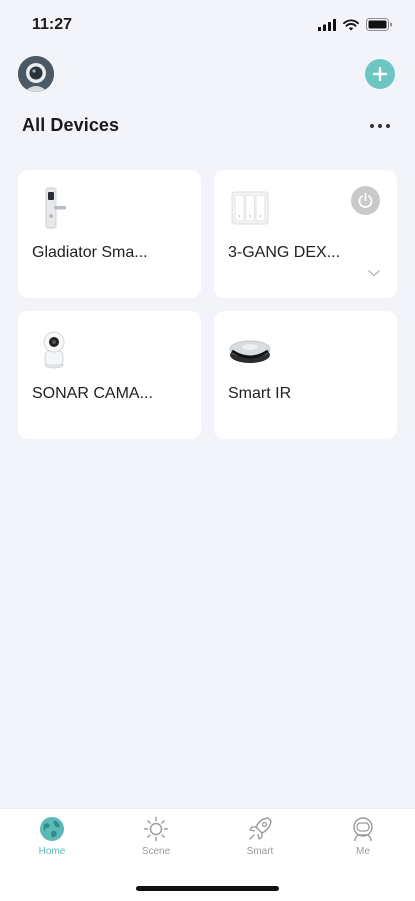 Image resolution: width=415 pixels, height=901 pixels. Describe the element at coordinates (351, 24) in the screenshot. I see `wifi-icon` at that location.